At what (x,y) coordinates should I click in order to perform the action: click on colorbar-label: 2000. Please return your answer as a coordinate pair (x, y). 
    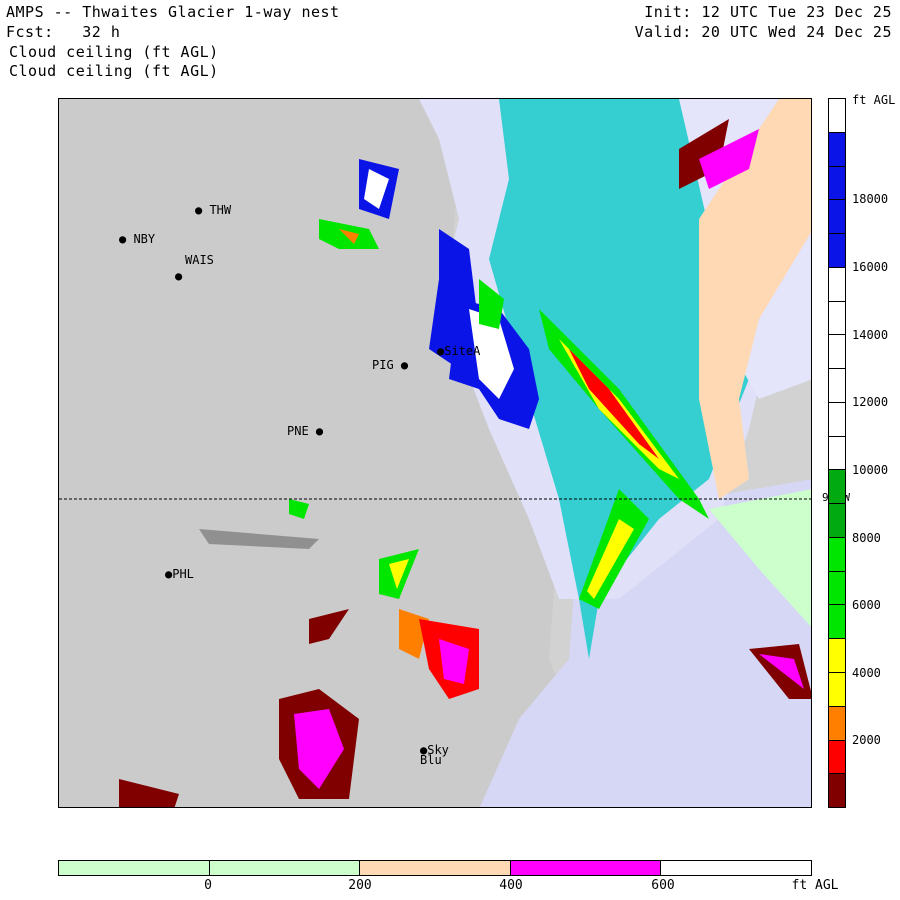
    Looking at the image, I should click on (866, 740).